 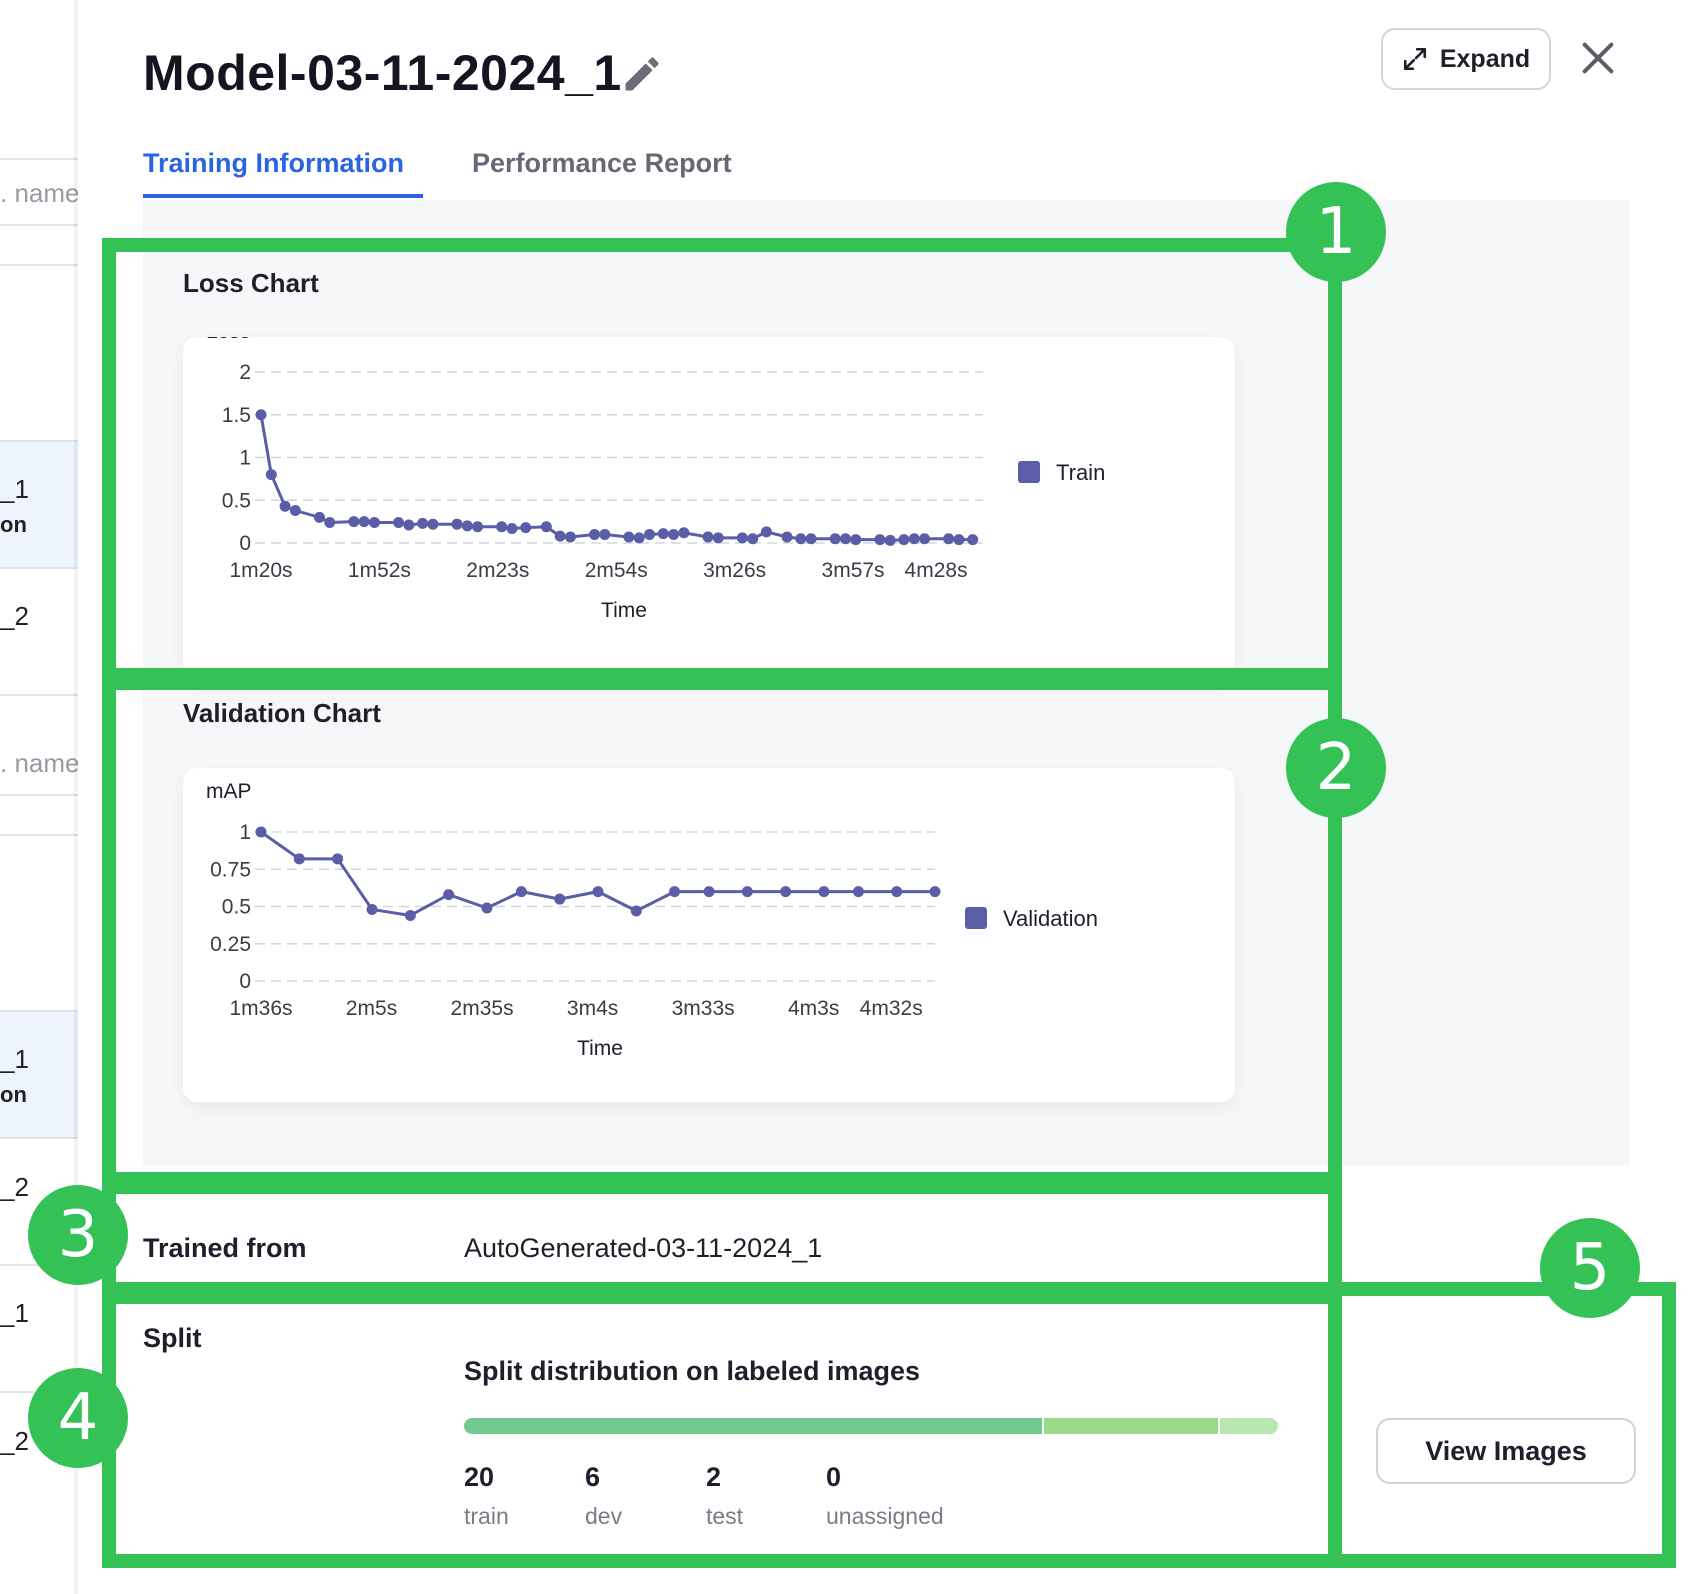 I want to click on expand-button: Expand, so click(x=1466, y=59).